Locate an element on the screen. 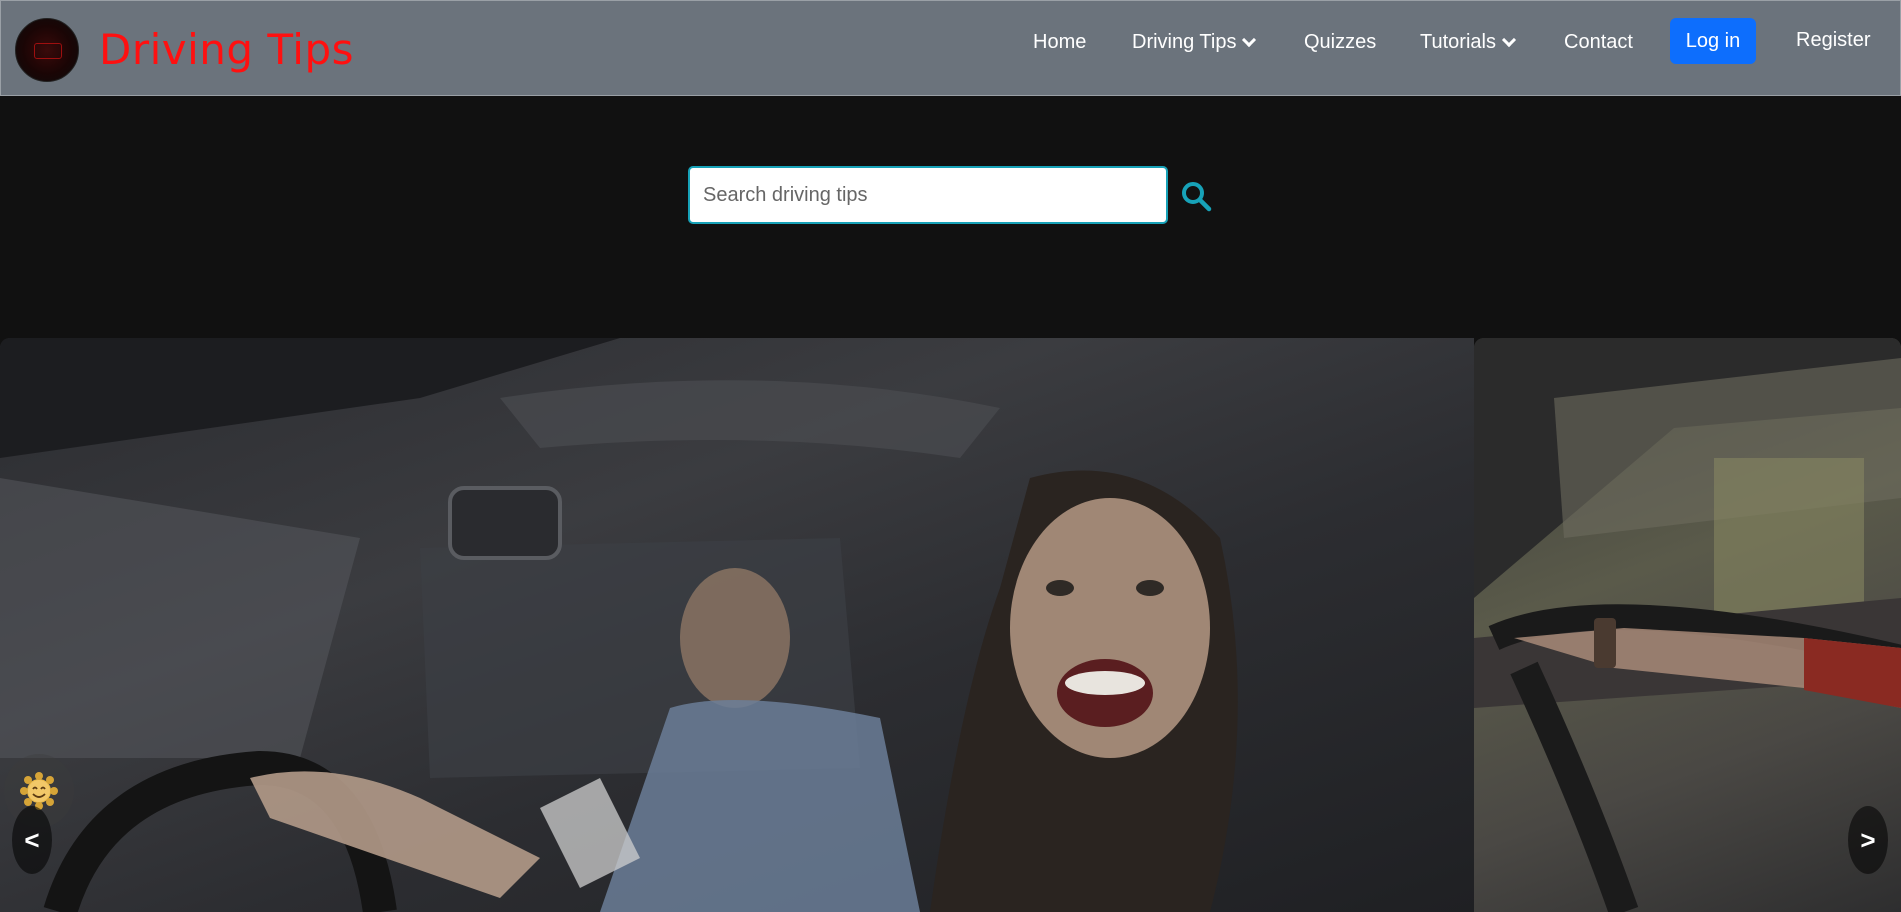  steering-wheel-image is located at coordinates (1687, 625).